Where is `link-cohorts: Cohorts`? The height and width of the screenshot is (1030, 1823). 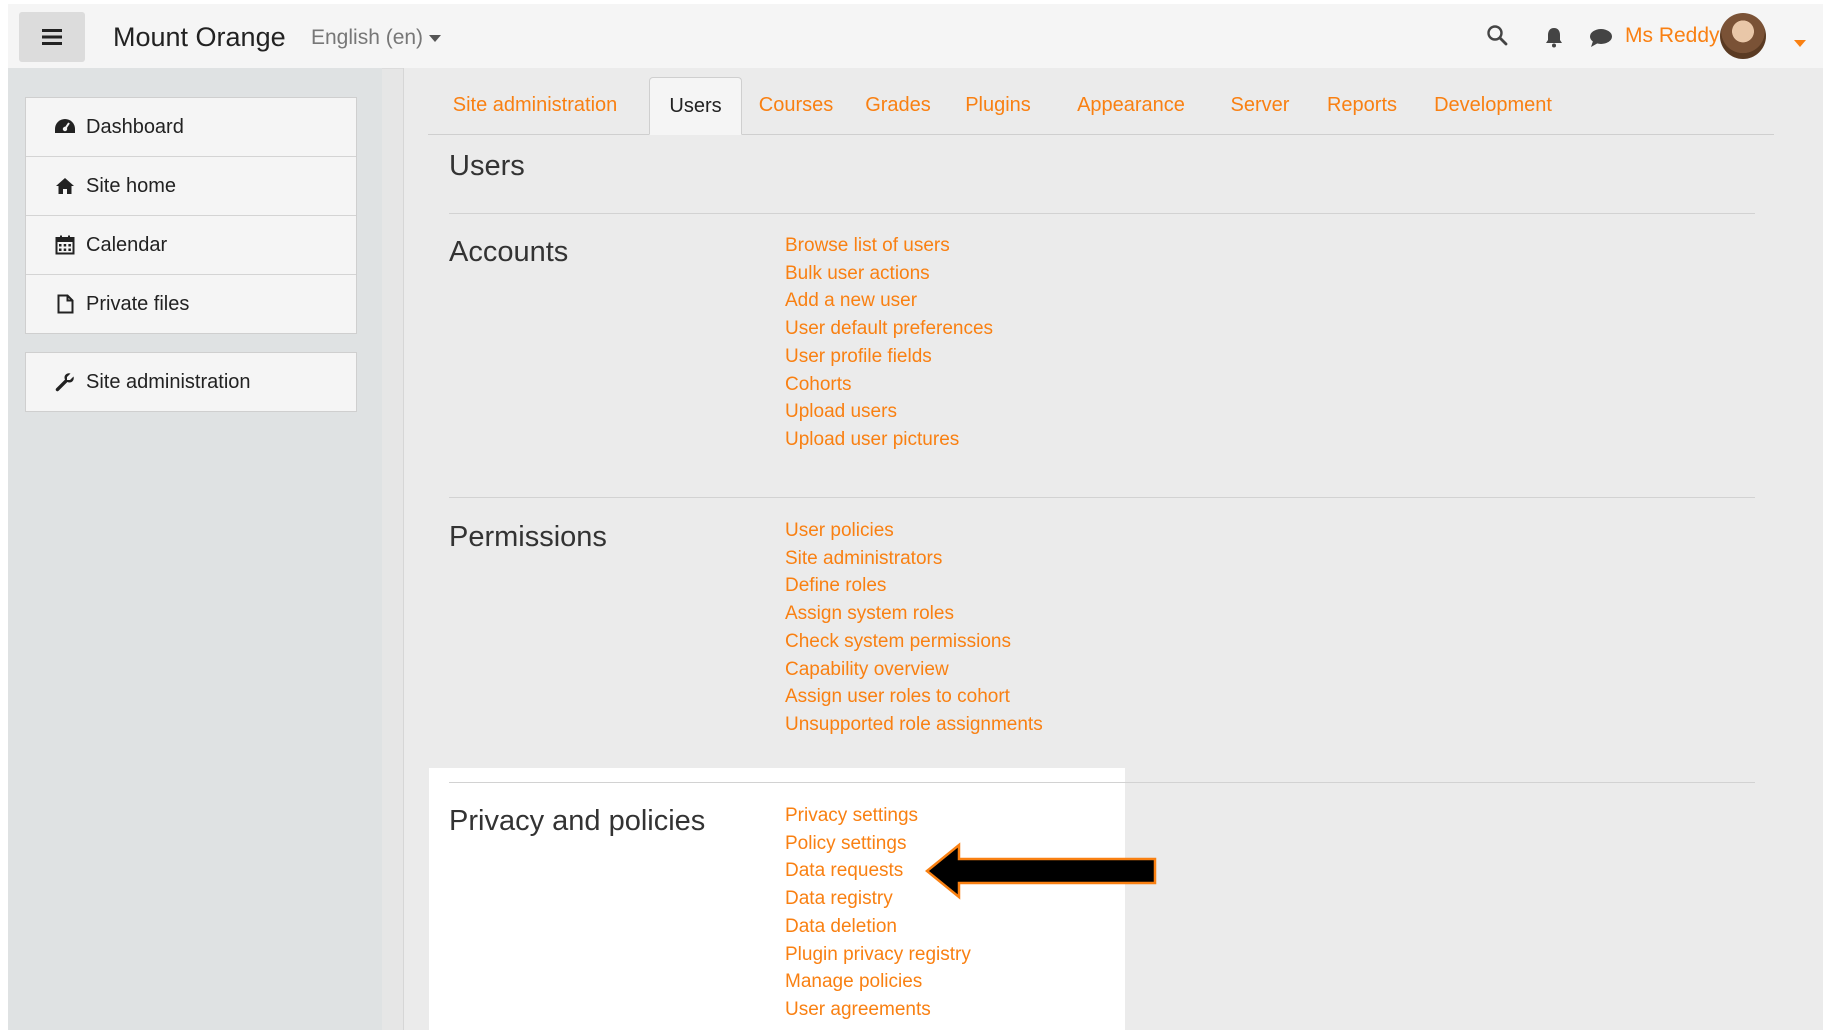 link-cohorts: Cohorts is located at coordinates (889, 385).